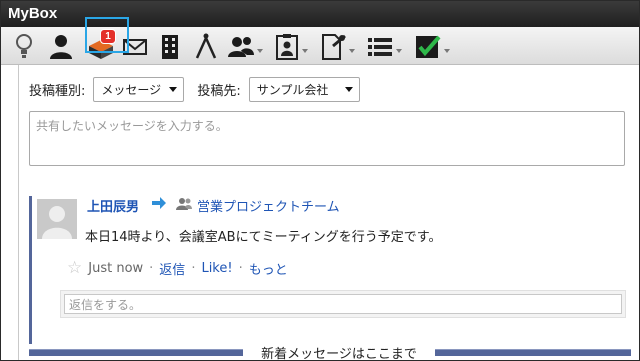 This screenshot has height=361, width=640. Describe the element at coordinates (184, 204) in the screenshot. I see `team-icon` at that location.